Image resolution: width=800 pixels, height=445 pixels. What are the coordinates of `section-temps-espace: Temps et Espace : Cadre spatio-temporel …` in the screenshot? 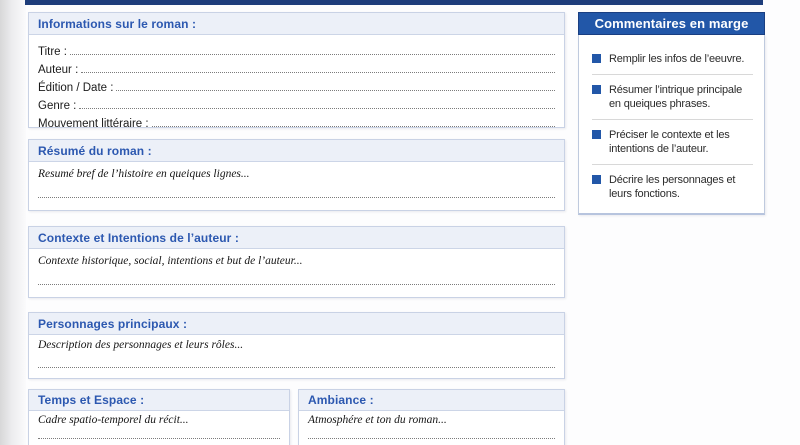 It's located at (159, 417).